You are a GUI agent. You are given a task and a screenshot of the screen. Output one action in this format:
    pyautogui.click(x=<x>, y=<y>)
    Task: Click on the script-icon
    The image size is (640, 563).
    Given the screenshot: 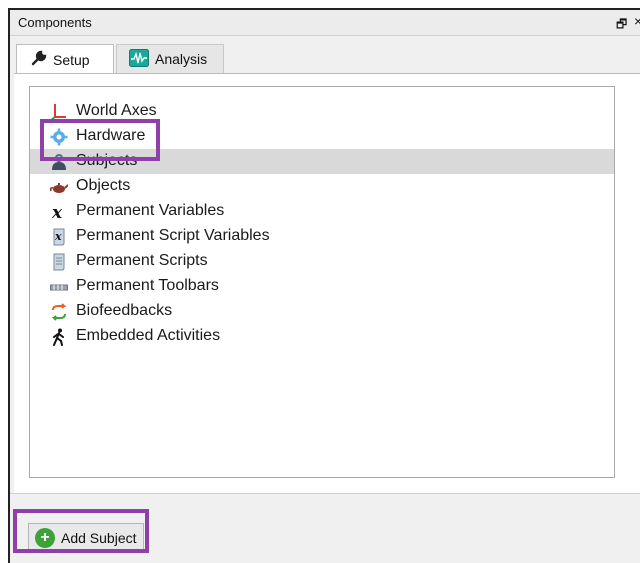 What is the action you would take?
    pyautogui.click(x=59, y=262)
    